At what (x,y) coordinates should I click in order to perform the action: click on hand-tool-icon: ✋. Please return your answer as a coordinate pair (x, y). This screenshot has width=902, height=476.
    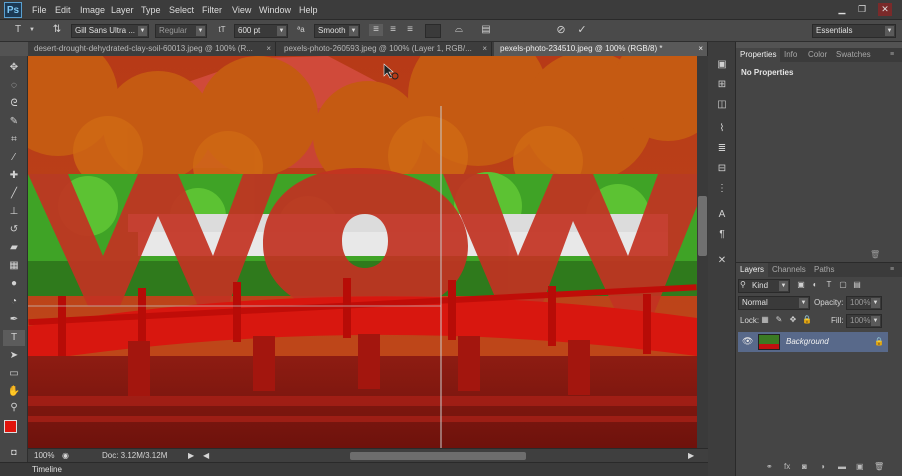
    Looking at the image, I should click on (14, 392).